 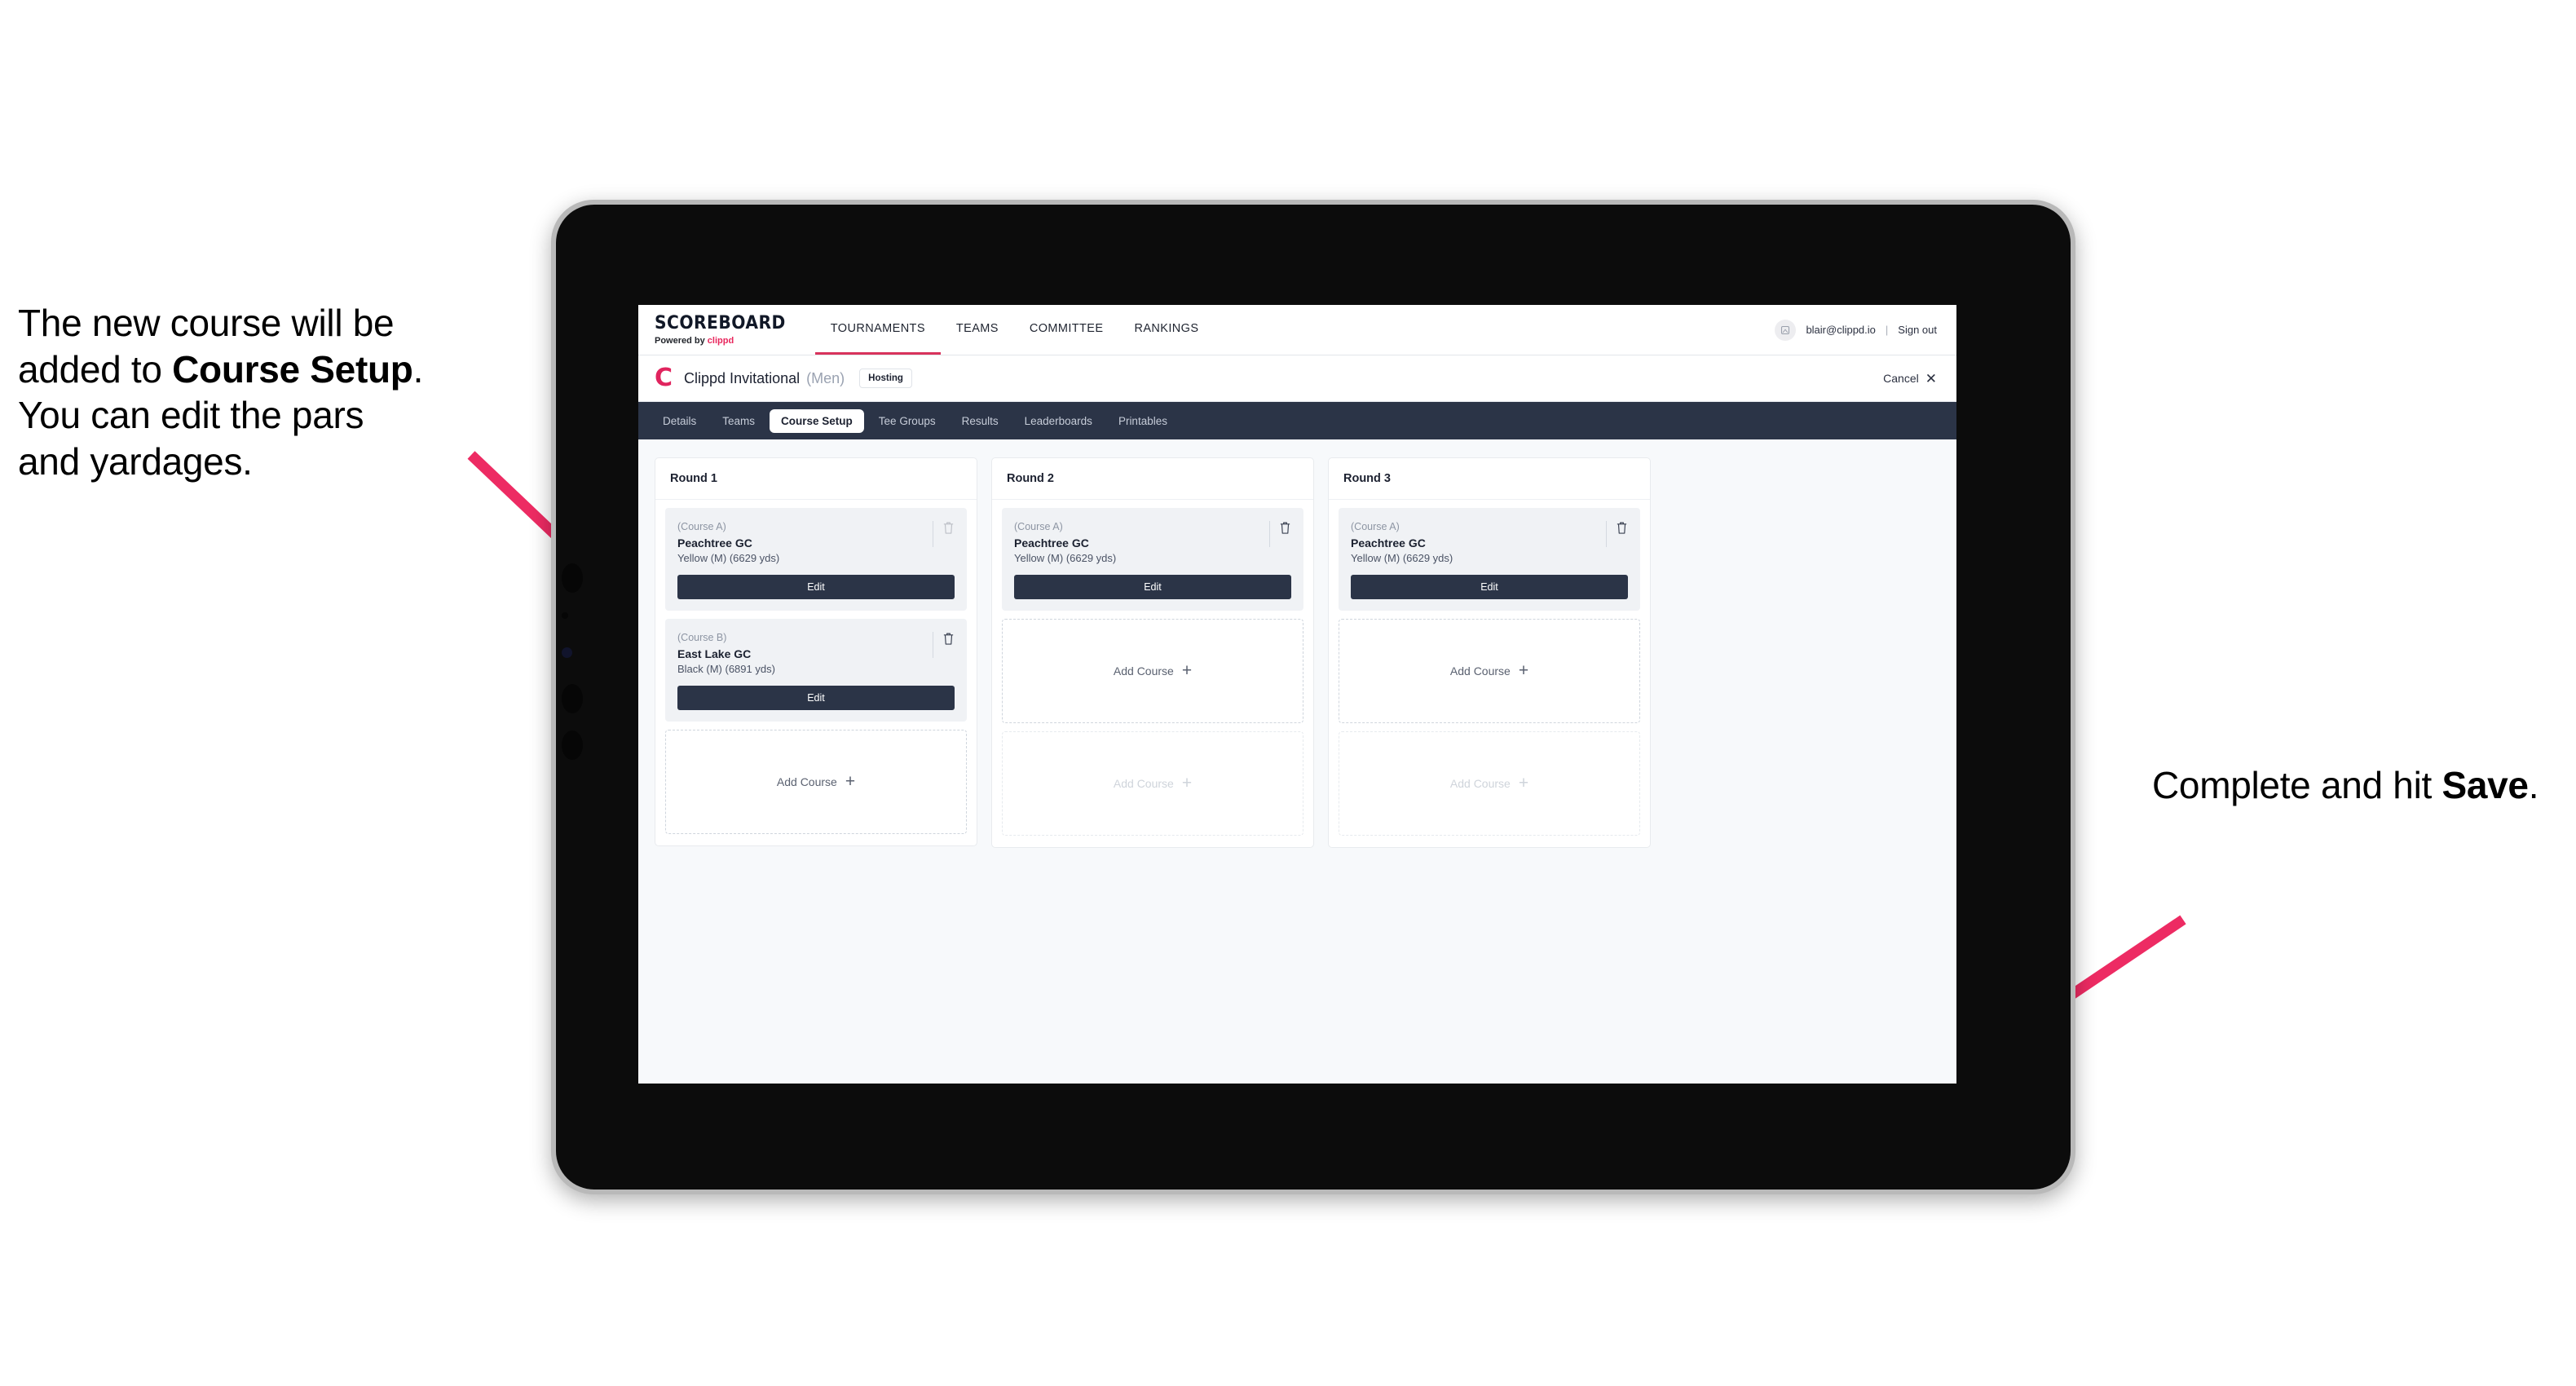 I want to click on clippd-logo-icon: C, so click(x=664, y=378).